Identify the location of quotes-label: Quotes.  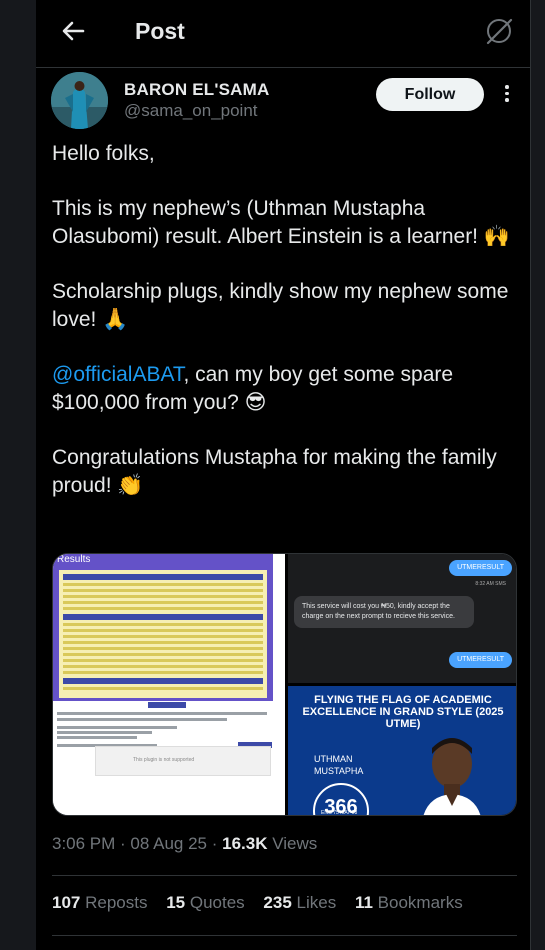
(217, 902).